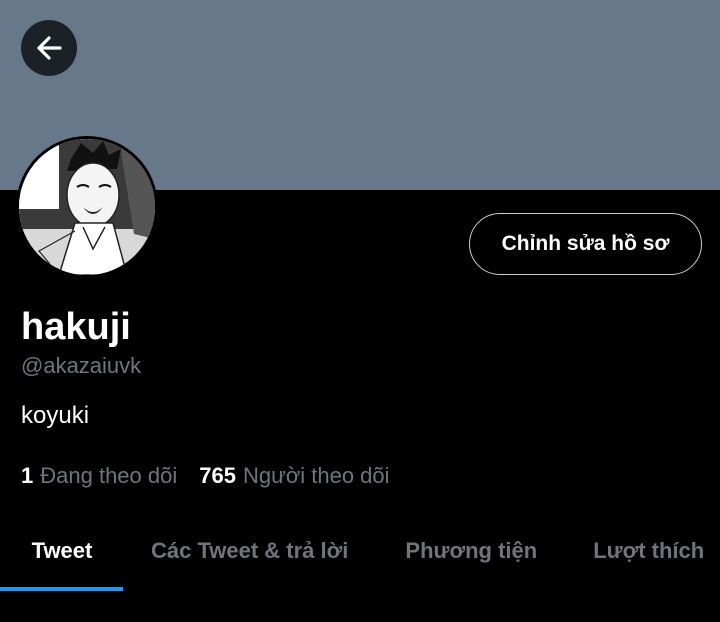 The height and width of the screenshot is (622, 720). I want to click on following-link: 1 Đang theo dõi, so click(99, 476).